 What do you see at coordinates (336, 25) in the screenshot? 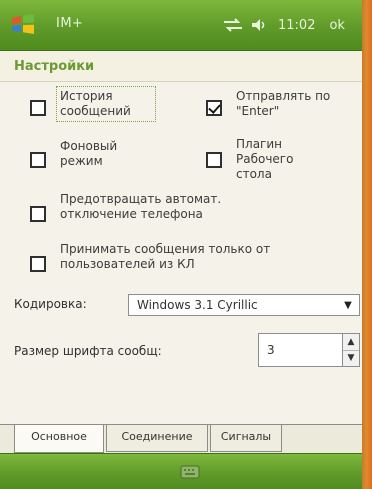
I see `ok-button: ok` at bounding box center [336, 25].